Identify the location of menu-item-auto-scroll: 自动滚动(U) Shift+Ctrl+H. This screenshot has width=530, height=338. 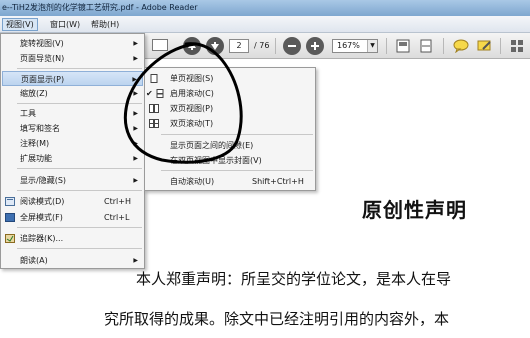
(230, 181).